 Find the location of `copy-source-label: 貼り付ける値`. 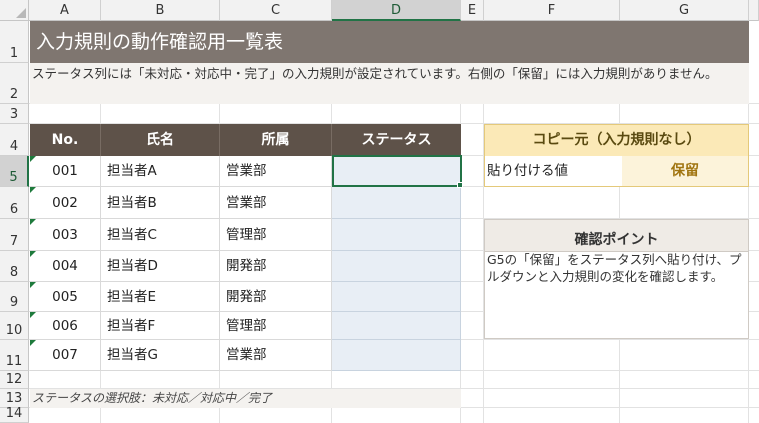

copy-source-label: 貼り付ける値 is located at coordinates (554, 171).